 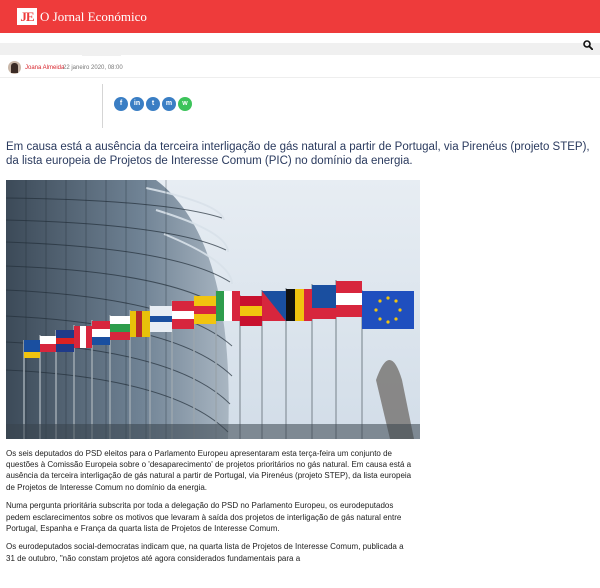 I want to click on publish-date: 22 janeiro 2020, 08:00, so click(x=93, y=68).